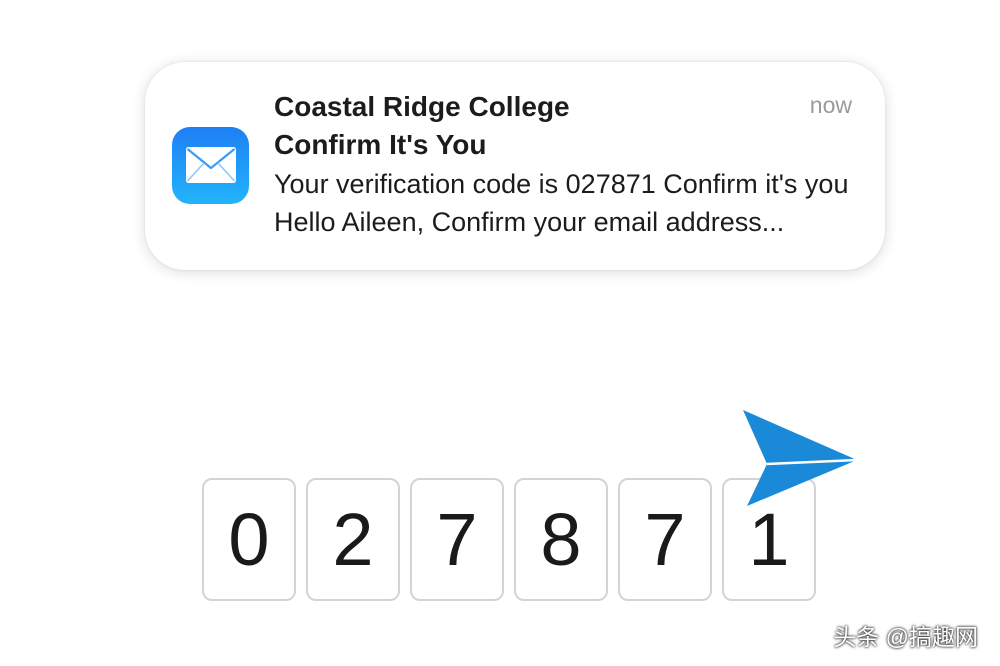 This screenshot has width=1000, height=666. I want to click on watermark: 头条 @搞趣网, so click(905, 637).